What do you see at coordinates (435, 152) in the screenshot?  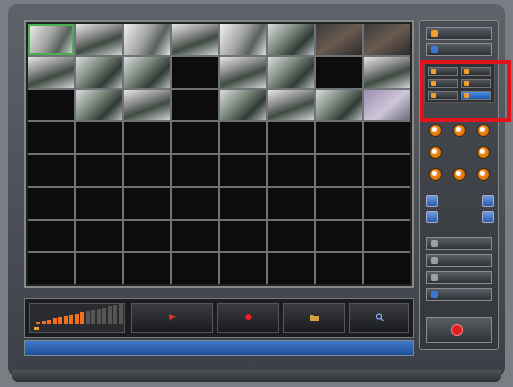 I see `ptz-left-button` at bounding box center [435, 152].